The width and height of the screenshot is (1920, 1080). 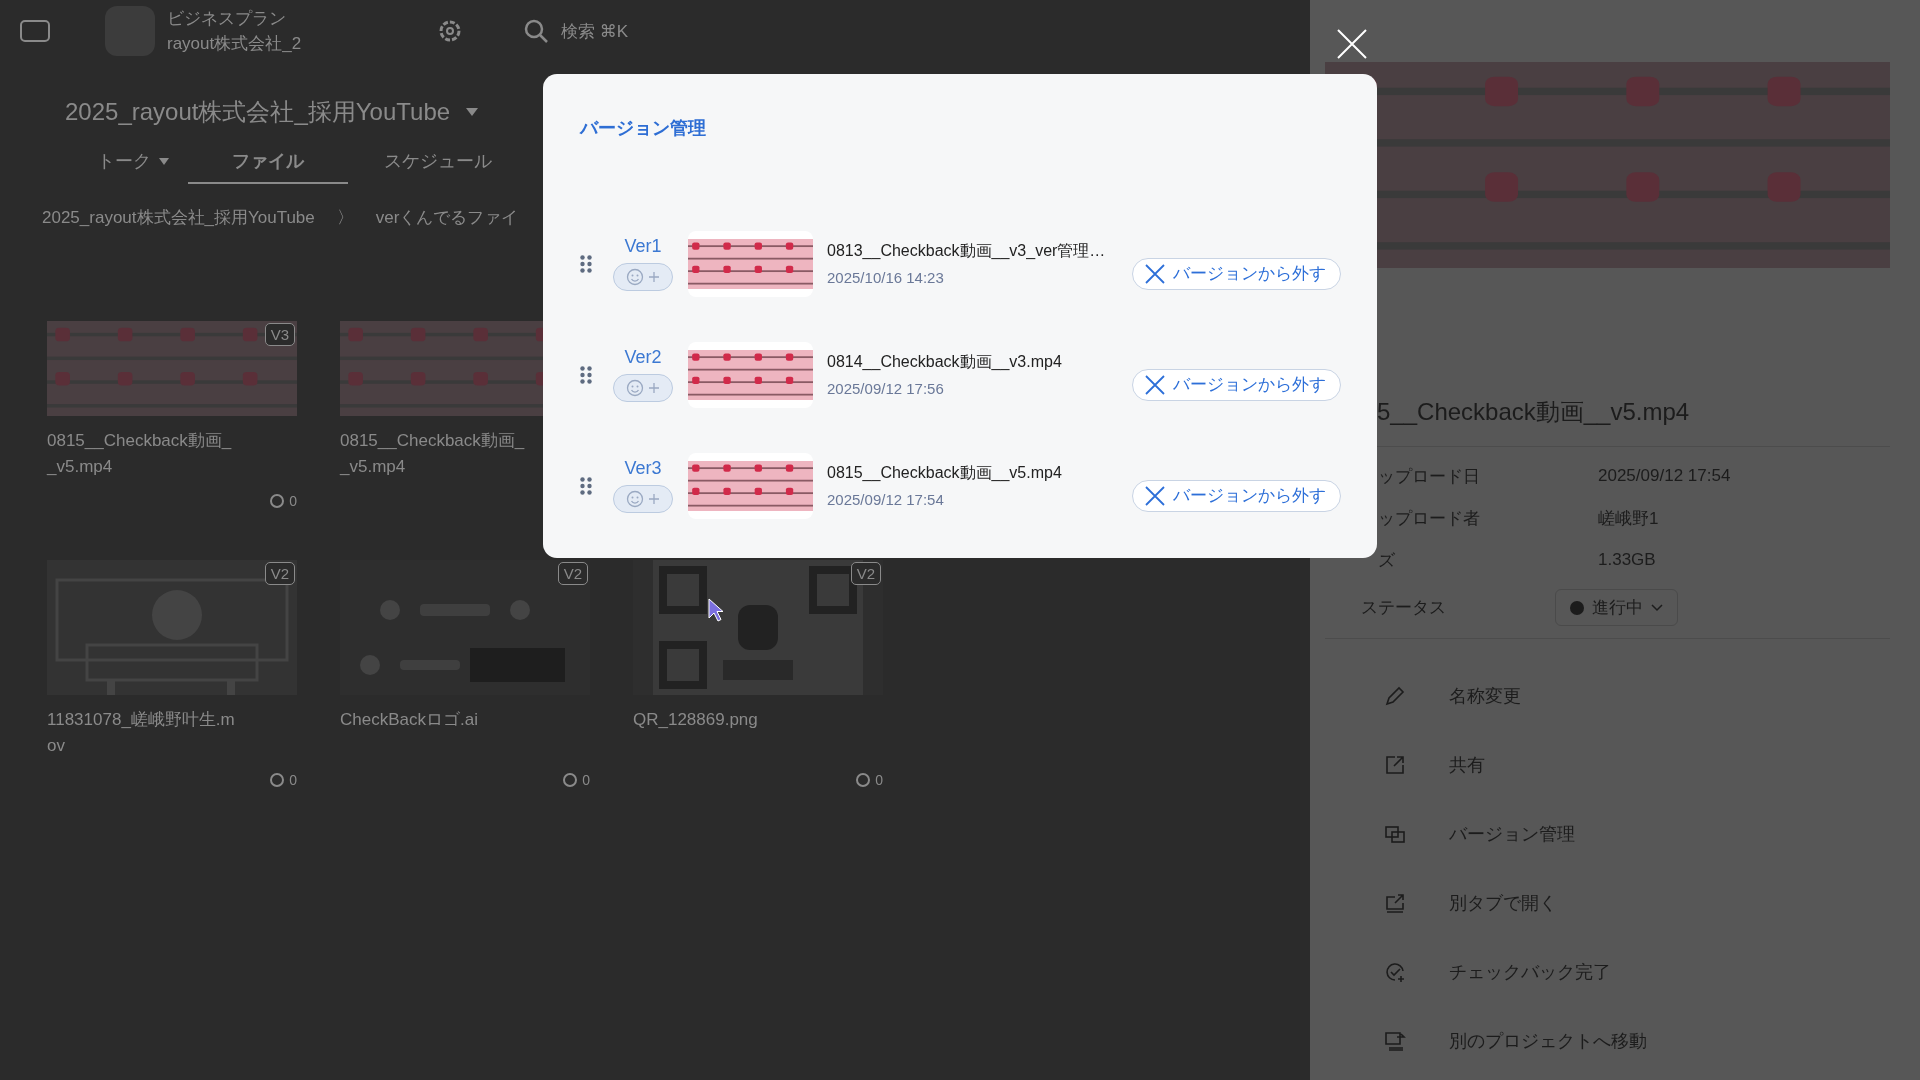 I want to click on action-item: 別タブで開く, so click(x=1636, y=902).